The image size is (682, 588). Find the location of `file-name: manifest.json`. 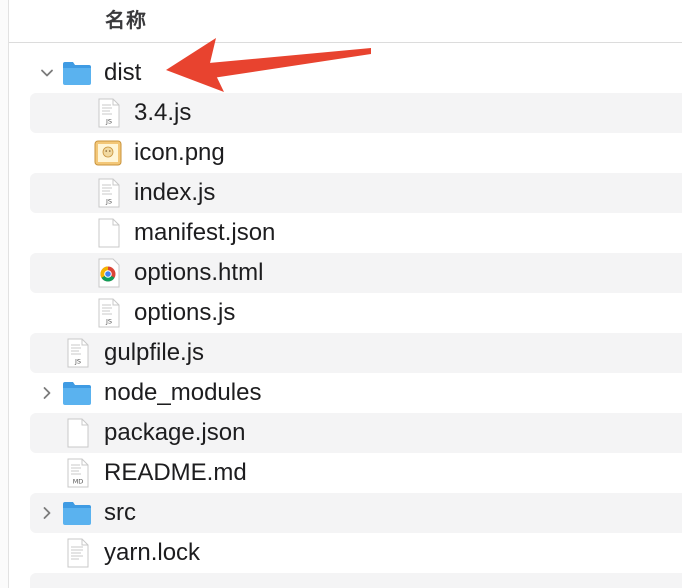

file-name: manifest.json is located at coordinates (205, 232).